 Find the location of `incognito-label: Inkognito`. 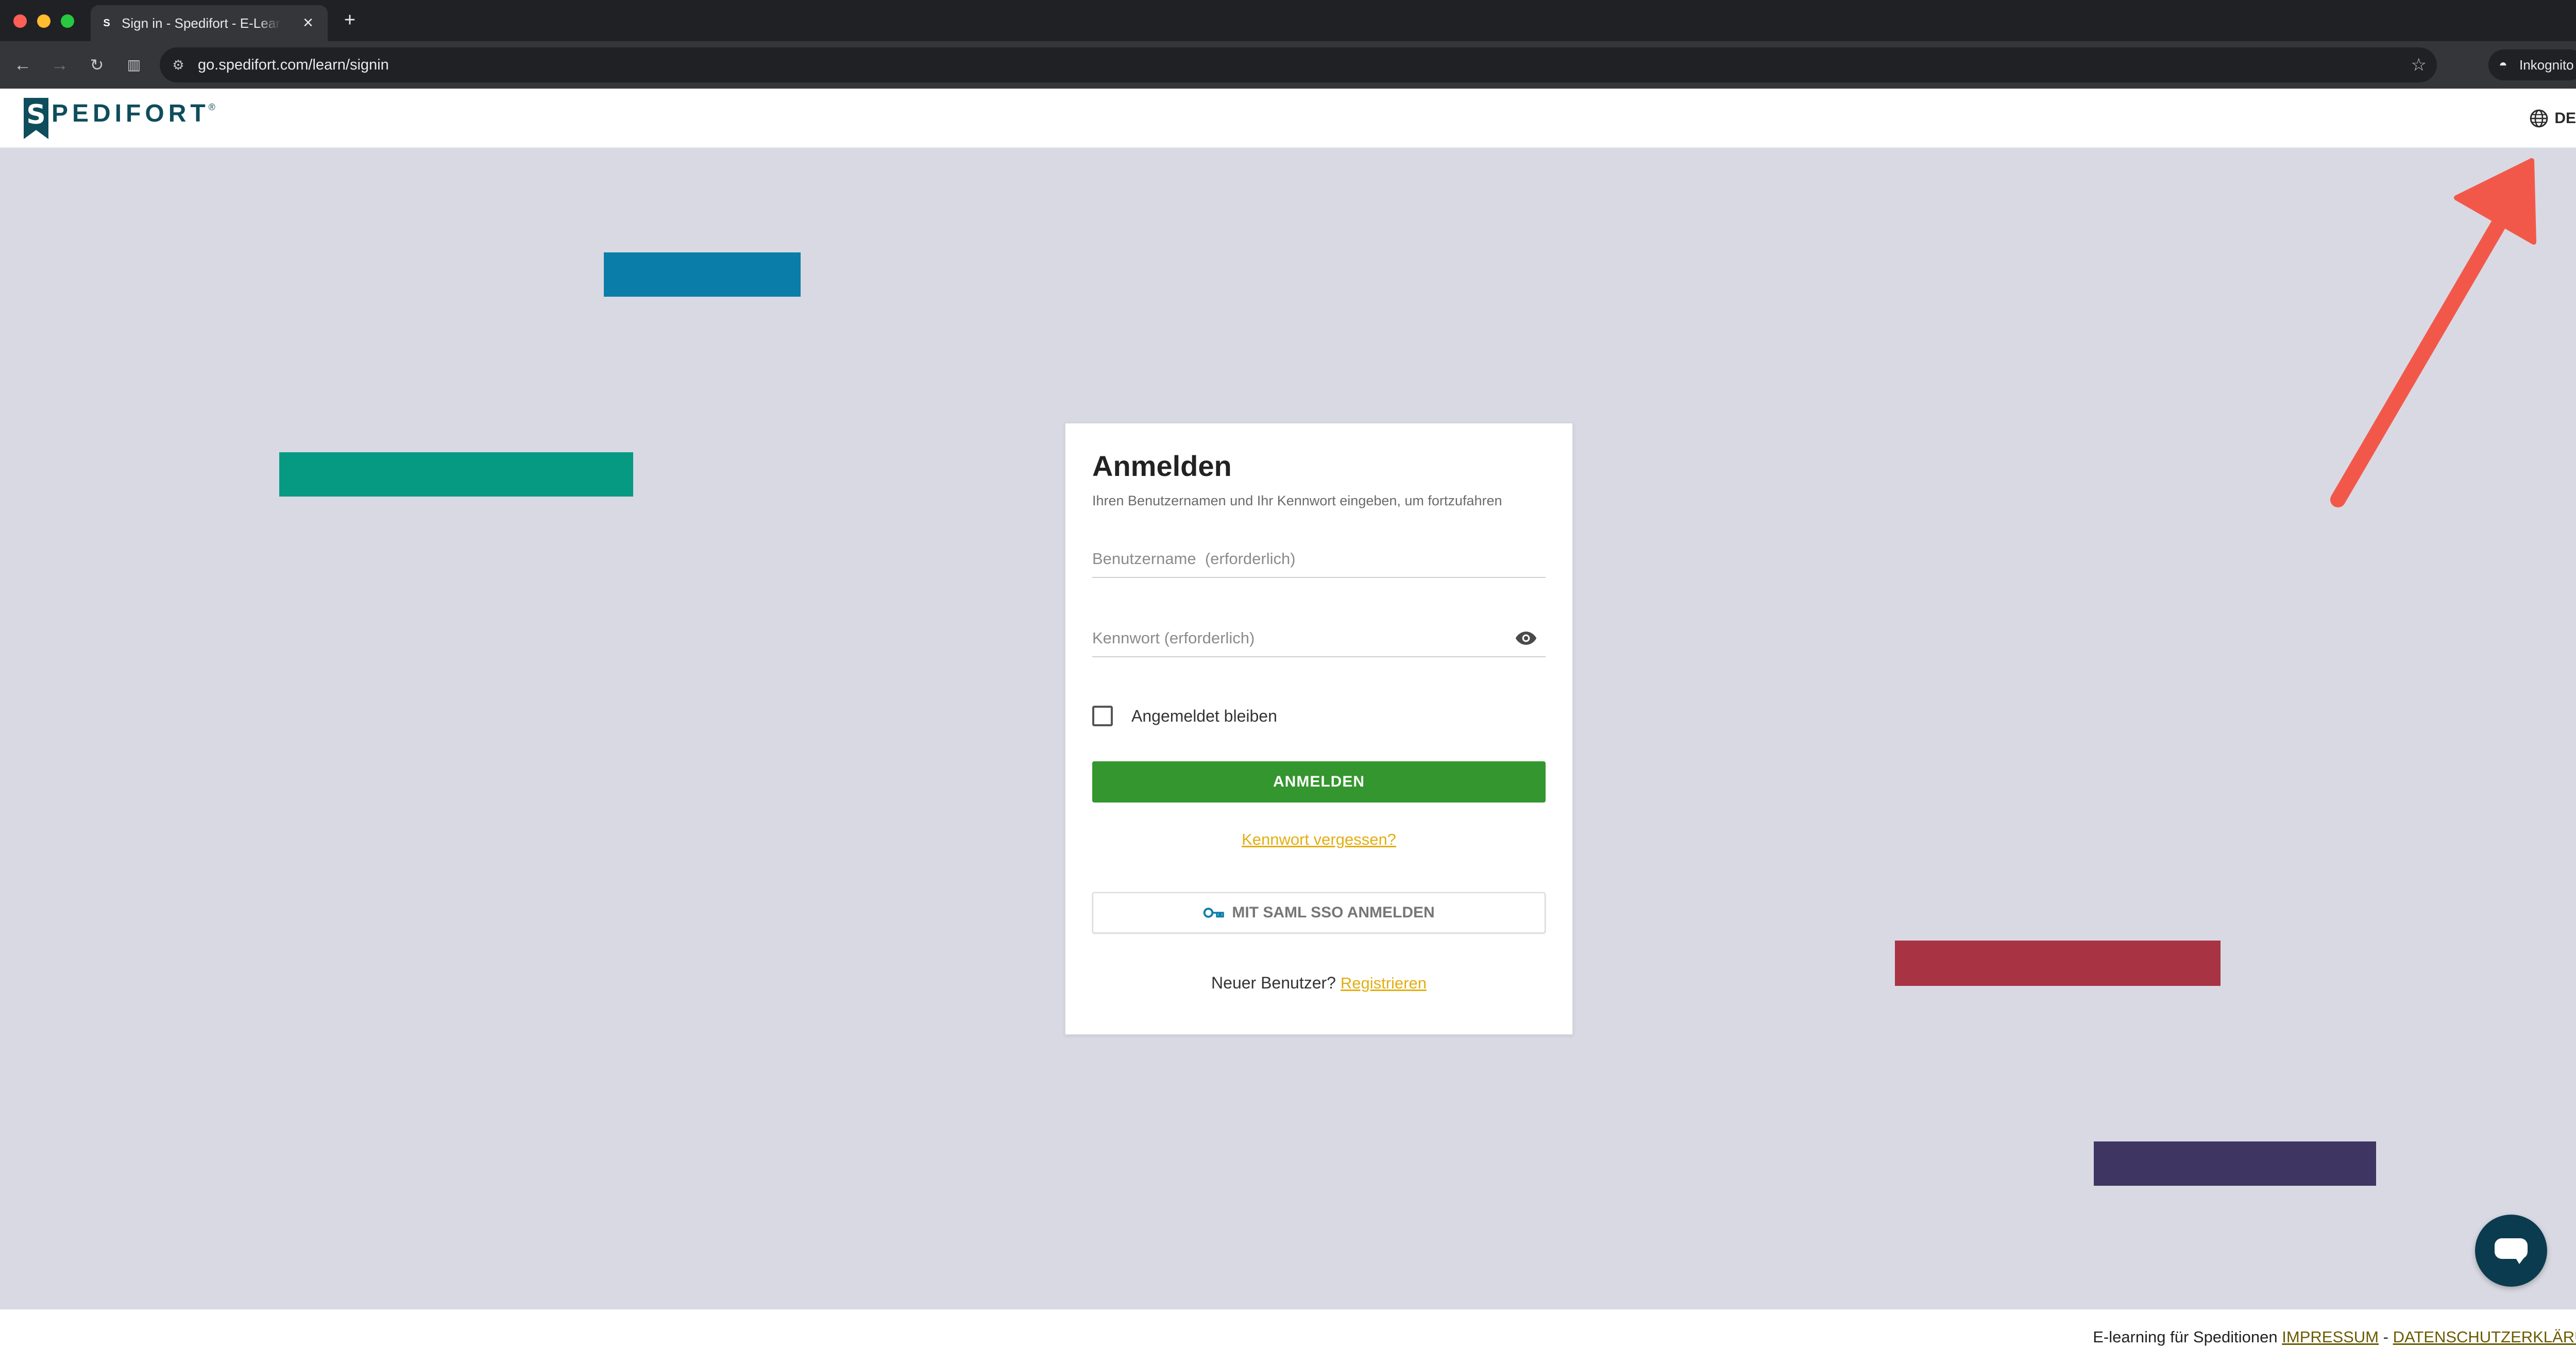

incognito-label: Inkognito is located at coordinates (2546, 65).